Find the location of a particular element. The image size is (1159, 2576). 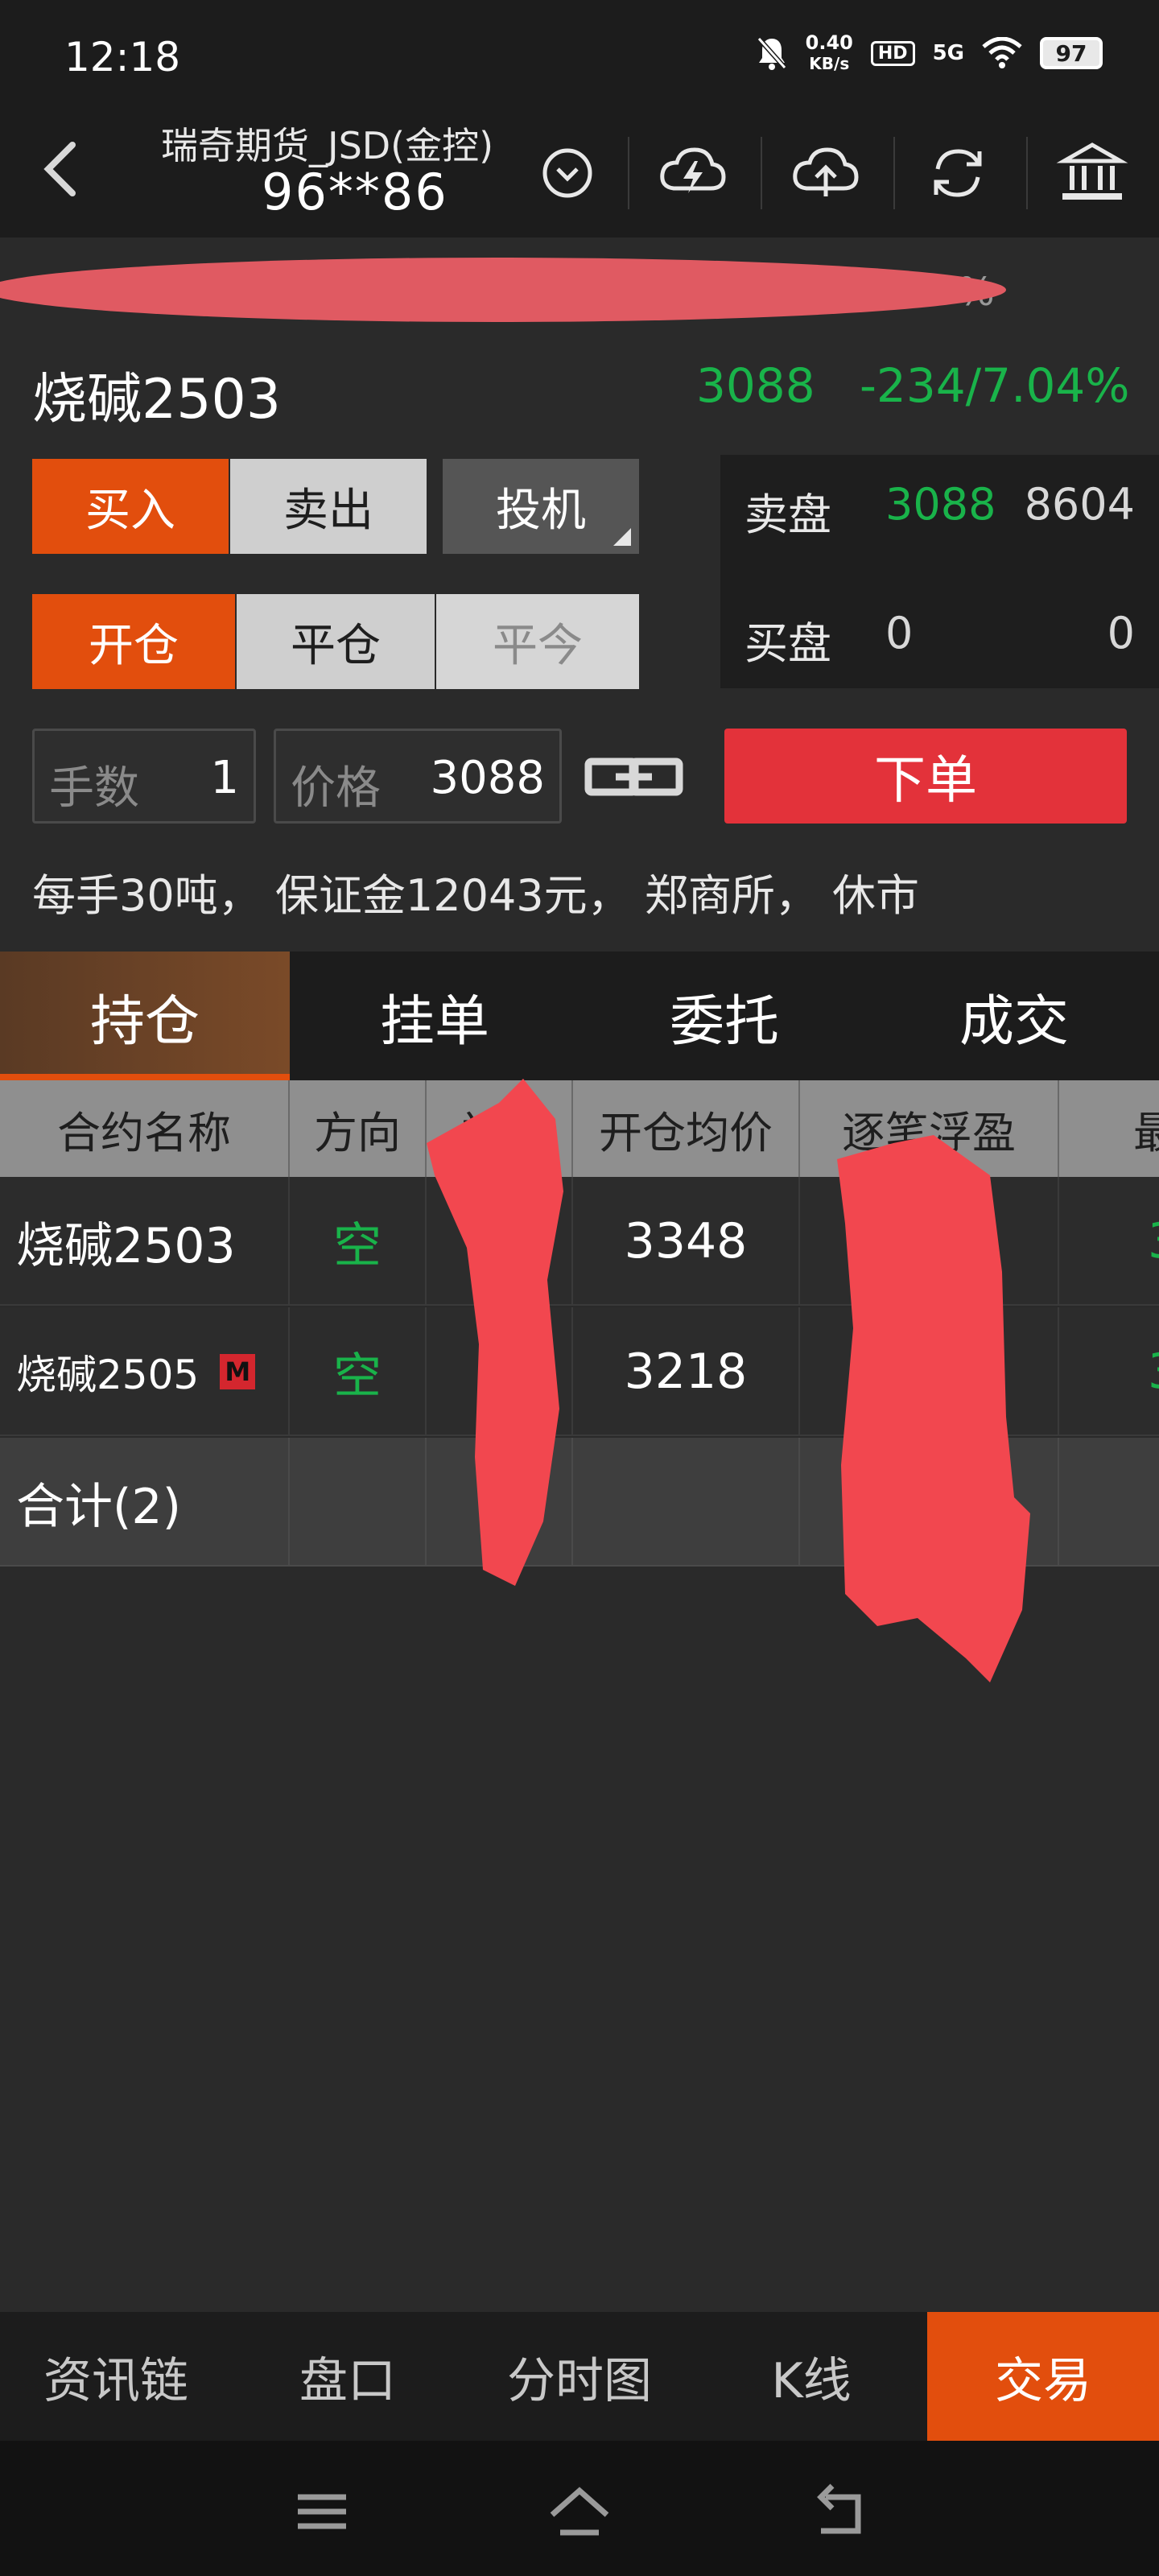

trade-type-label: 投机 is located at coordinates (541, 510).